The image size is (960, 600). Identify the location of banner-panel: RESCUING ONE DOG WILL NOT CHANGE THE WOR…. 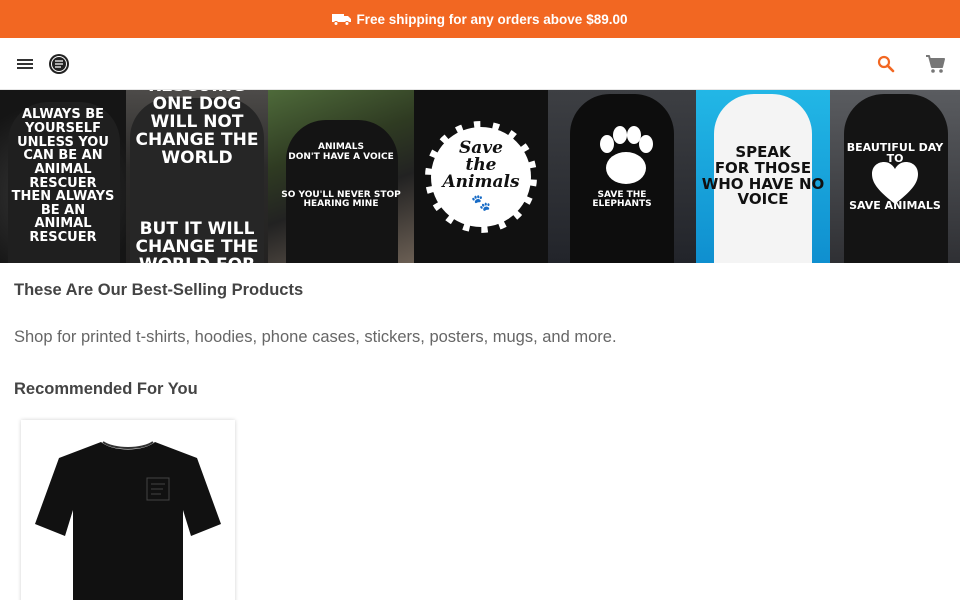
(197, 176).